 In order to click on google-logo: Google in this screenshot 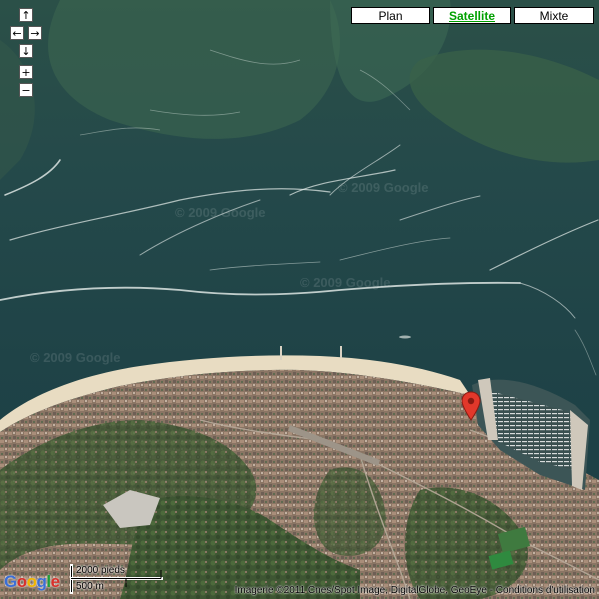, I will do `click(32, 582)`.